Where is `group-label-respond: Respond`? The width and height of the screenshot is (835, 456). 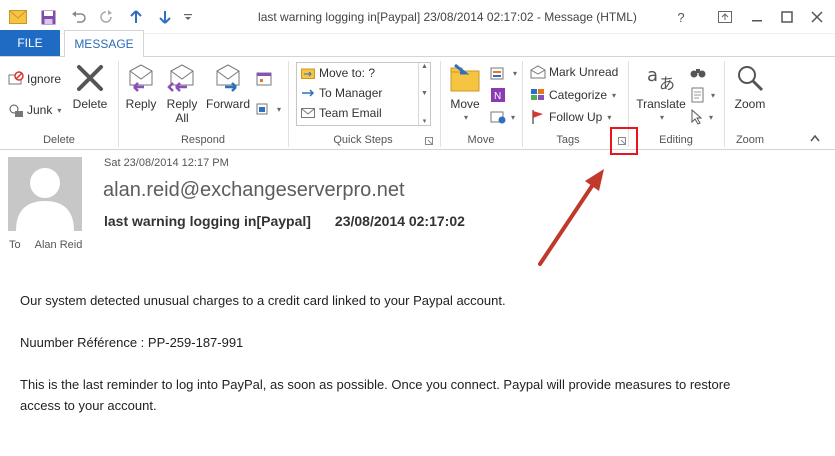 group-label-respond: Respond is located at coordinates (203, 140).